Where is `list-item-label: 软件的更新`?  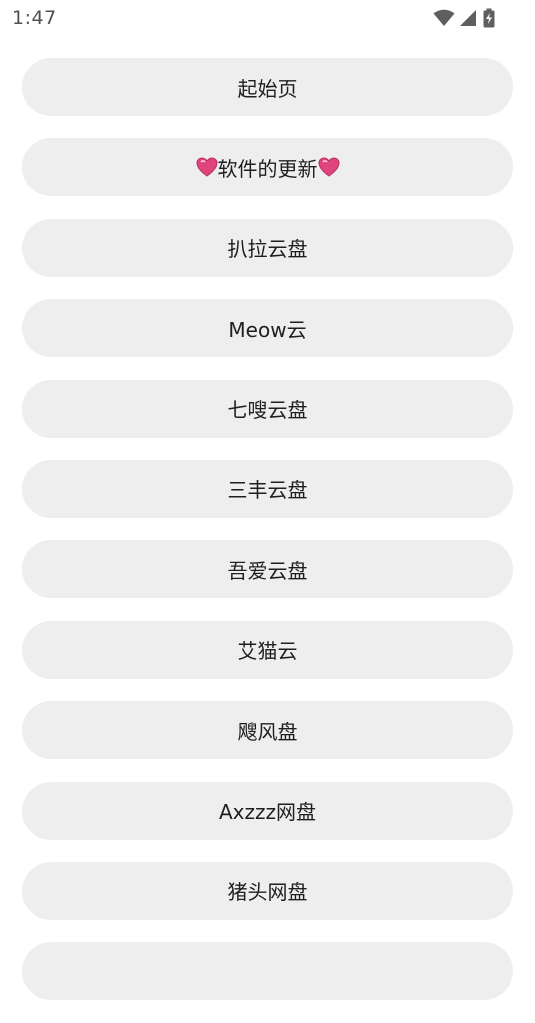 list-item-label: 软件的更新 is located at coordinates (267, 168).